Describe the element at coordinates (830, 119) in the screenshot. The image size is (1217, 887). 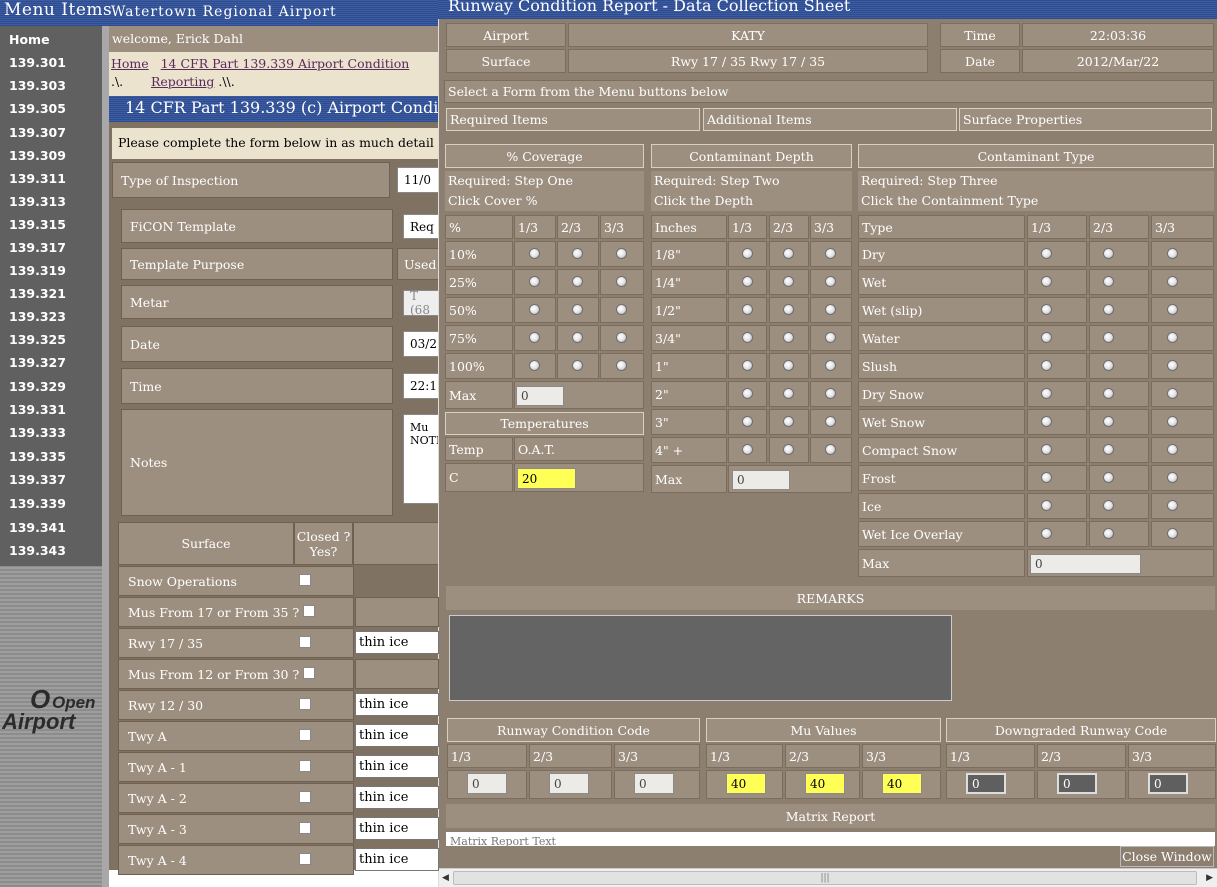
I see `tab-additional-items: Additional Items` at that location.